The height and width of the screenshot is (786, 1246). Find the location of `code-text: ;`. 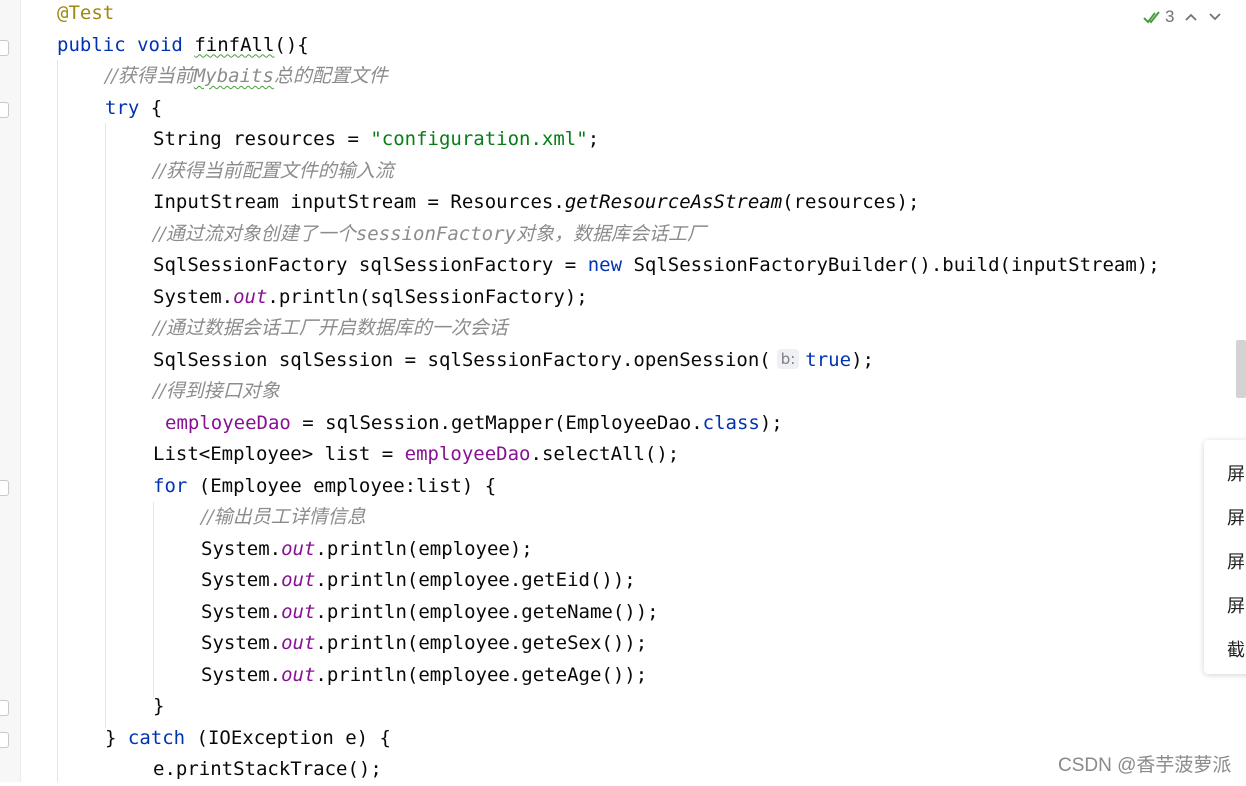

code-text: ; is located at coordinates (593, 139).